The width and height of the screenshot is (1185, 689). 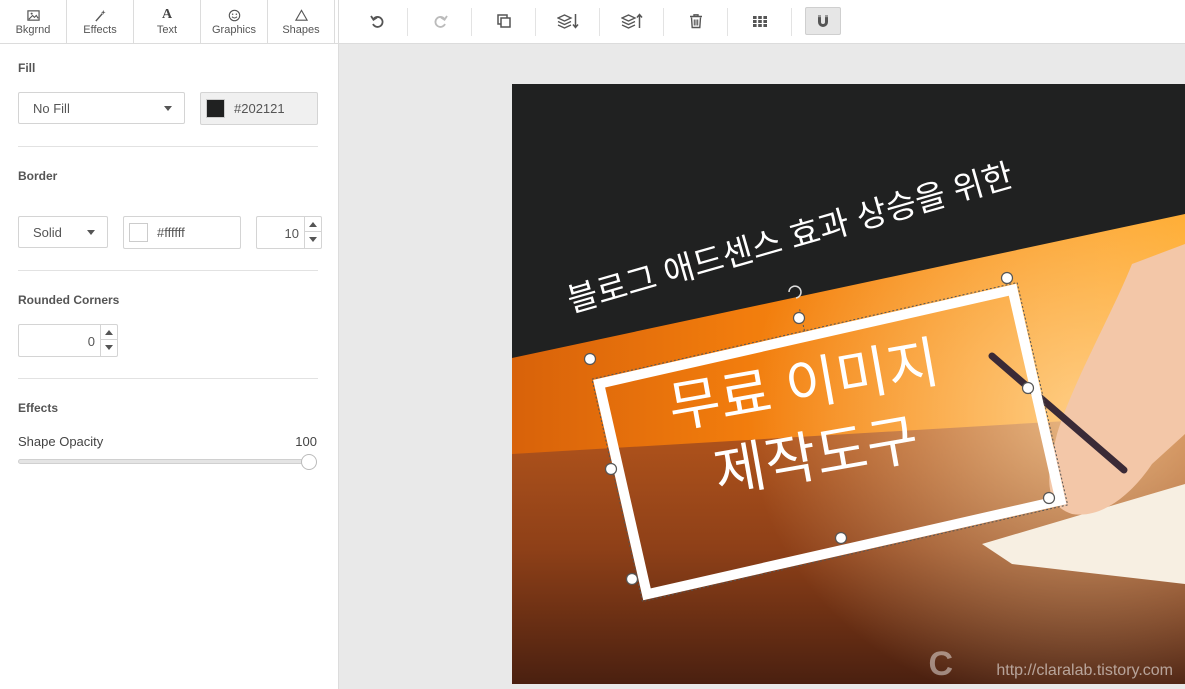 I want to click on fill-color-hex: #202121, so click(x=259, y=108).